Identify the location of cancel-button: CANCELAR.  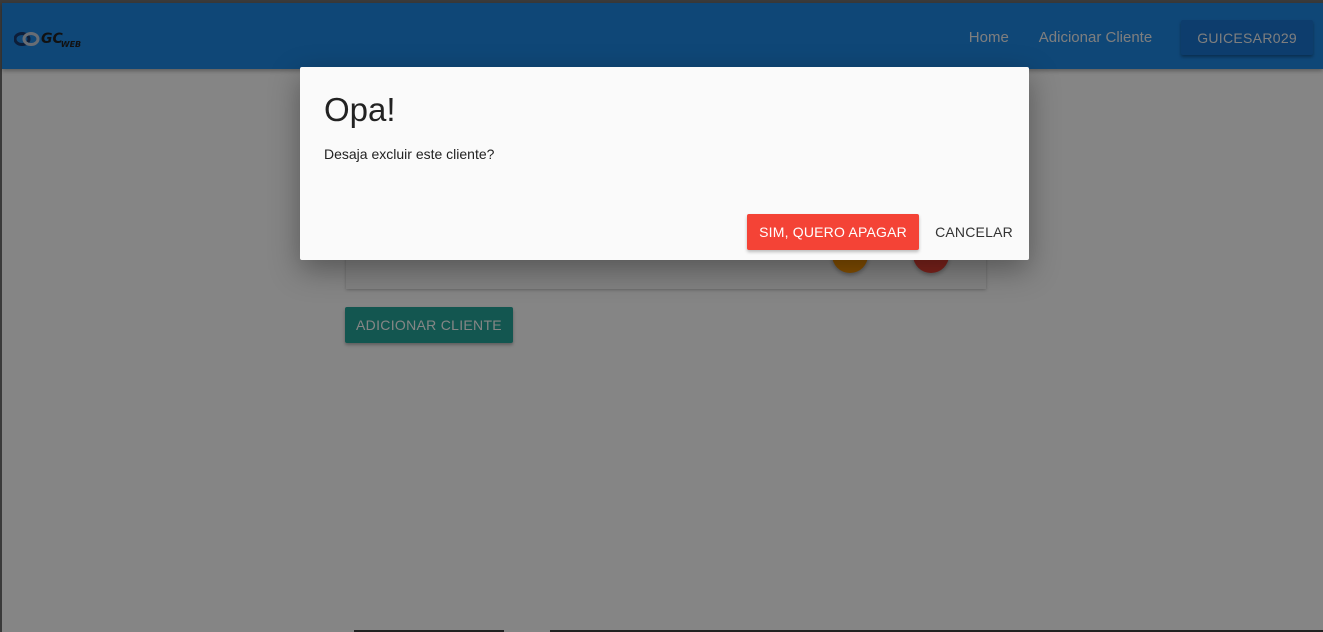
(974, 232).